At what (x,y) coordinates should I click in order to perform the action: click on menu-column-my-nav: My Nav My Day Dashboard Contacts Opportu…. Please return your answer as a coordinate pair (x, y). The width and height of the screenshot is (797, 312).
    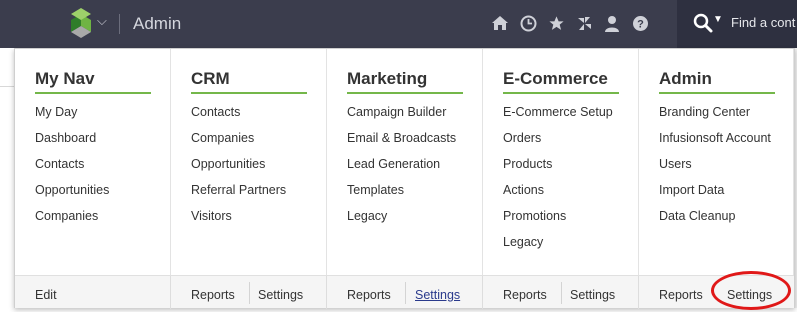
    Looking at the image, I should click on (93, 162).